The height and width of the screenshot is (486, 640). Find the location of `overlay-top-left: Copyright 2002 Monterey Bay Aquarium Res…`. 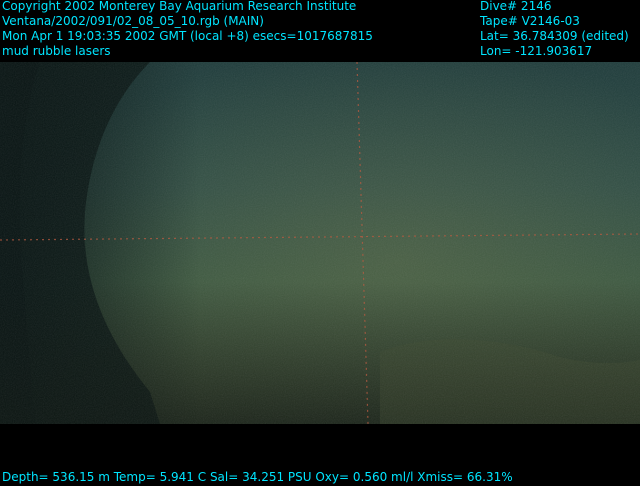

overlay-top-left: Copyright 2002 Monterey Bay Aquarium Res… is located at coordinates (187, 29).